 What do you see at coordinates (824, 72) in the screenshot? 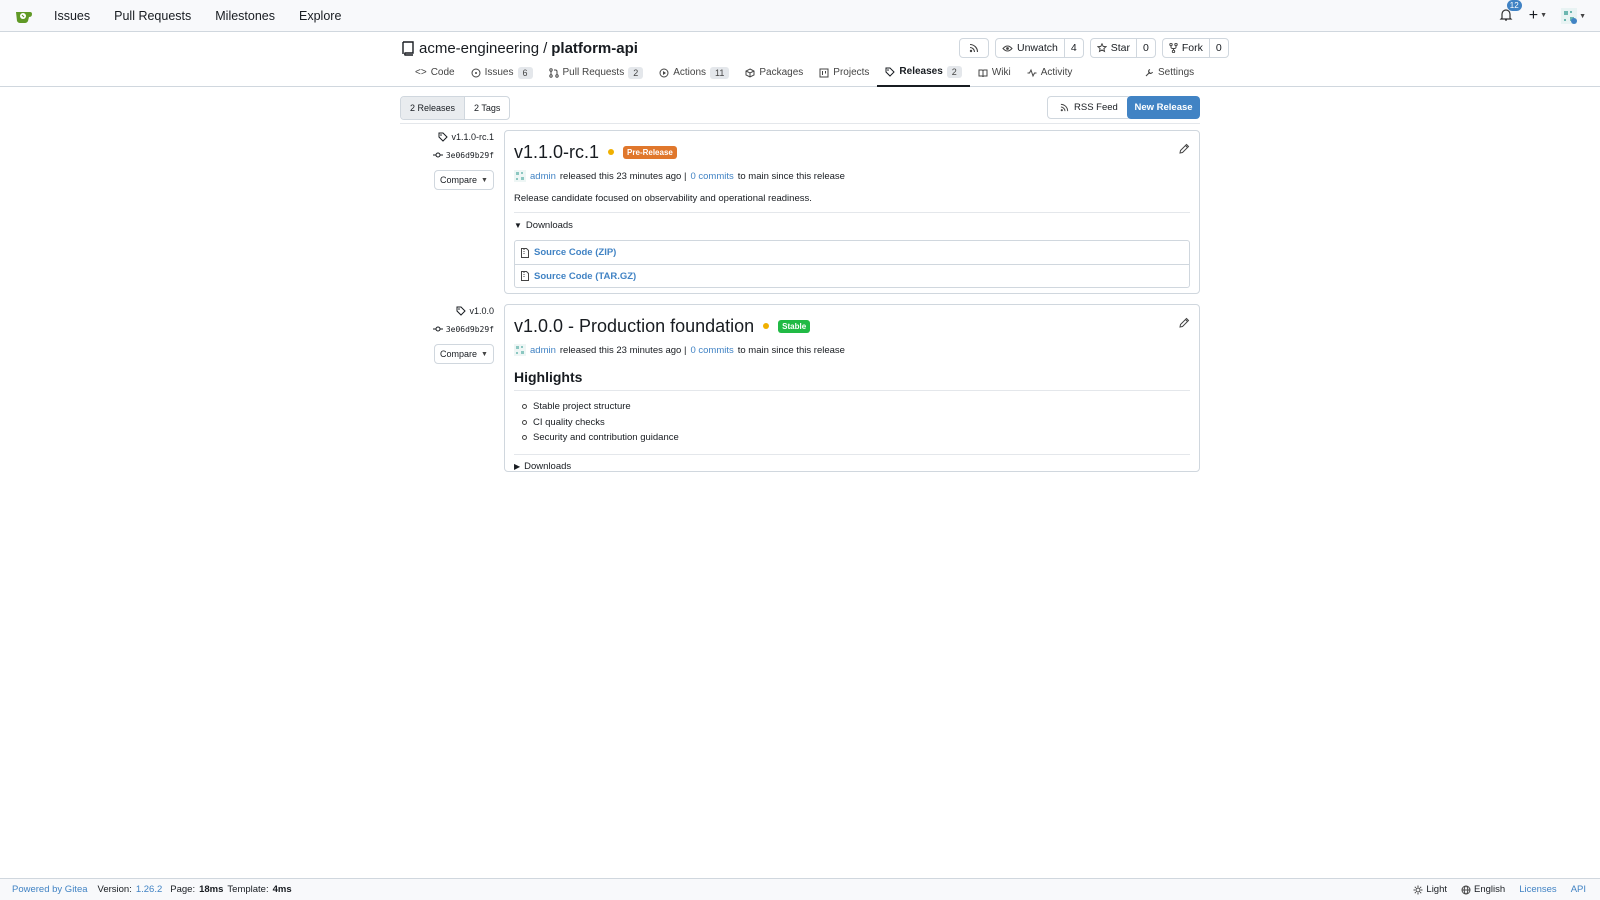
I see `project-board-icon` at bounding box center [824, 72].